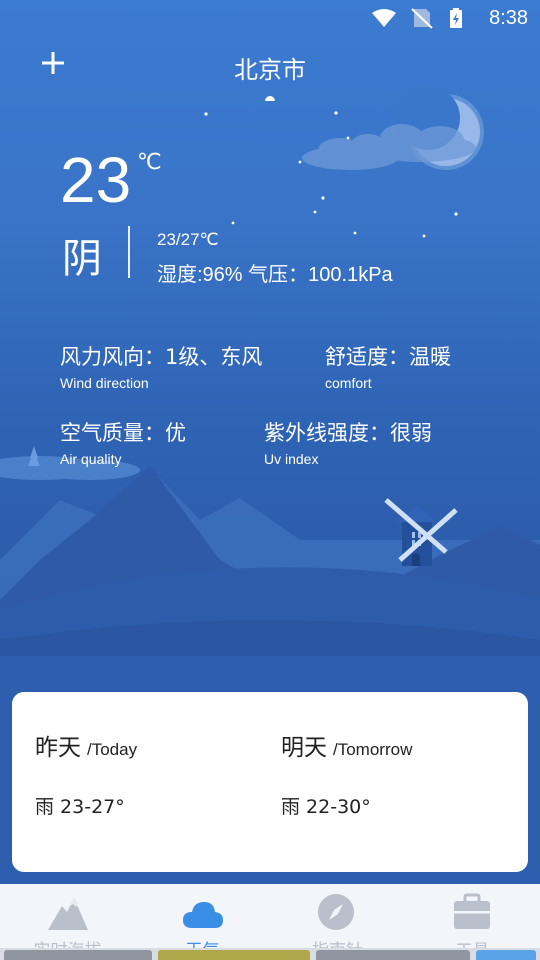 Image resolution: width=540 pixels, height=960 pixels. What do you see at coordinates (326, 807) in the screenshot?
I see `forecast-weather: 雨 22-30°` at bounding box center [326, 807].